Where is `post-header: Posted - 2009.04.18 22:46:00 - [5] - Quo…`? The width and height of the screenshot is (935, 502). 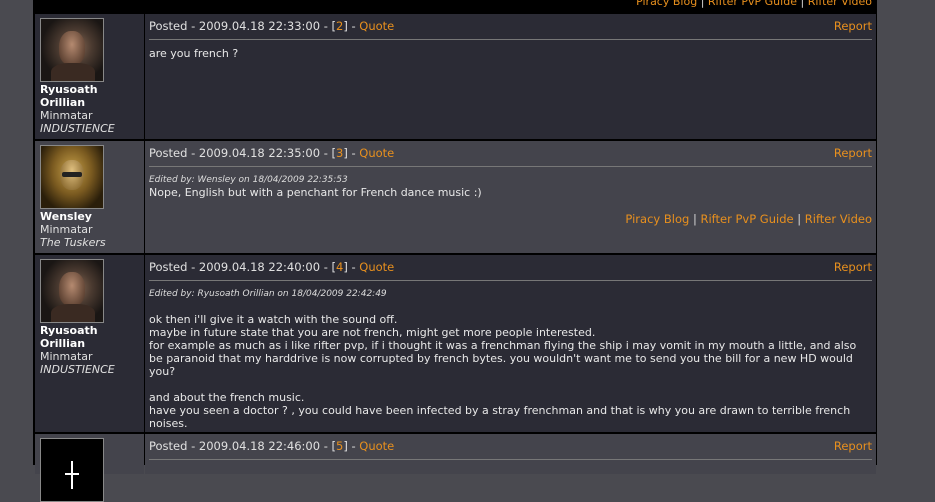
post-header: Posted - 2009.04.18 22:46:00 - [5] - Quo… is located at coordinates (510, 449).